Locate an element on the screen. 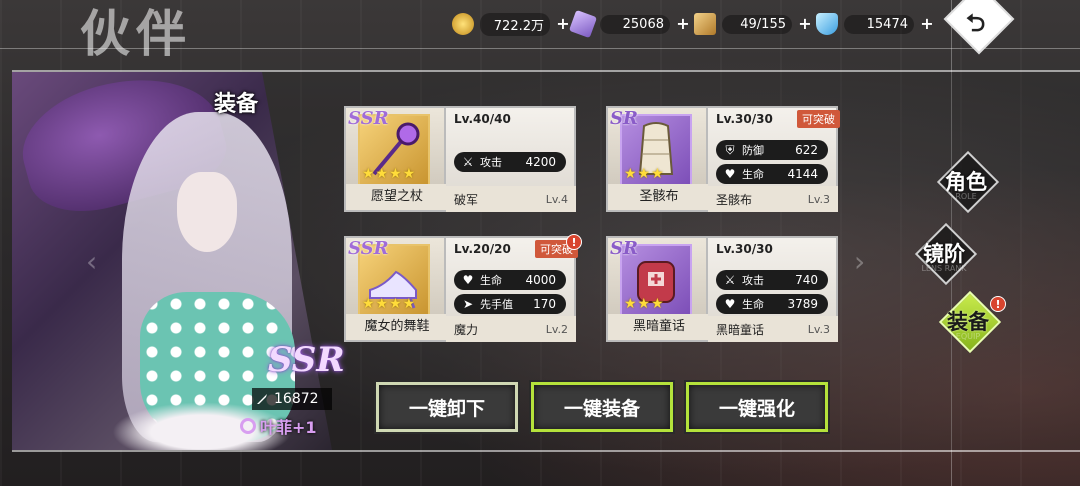 The image size is (1080, 486). resource-supply-value: 49/155 is located at coordinates (757, 24).